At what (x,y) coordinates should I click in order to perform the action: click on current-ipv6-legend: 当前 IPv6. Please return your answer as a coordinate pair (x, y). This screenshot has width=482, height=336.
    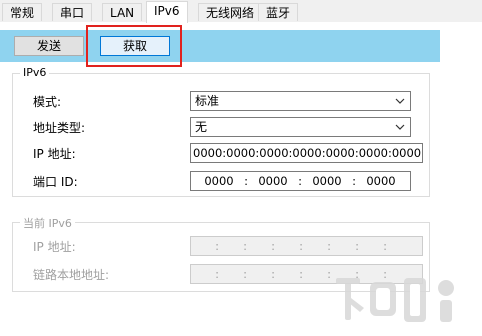
    Looking at the image, I should click on (47, 223).